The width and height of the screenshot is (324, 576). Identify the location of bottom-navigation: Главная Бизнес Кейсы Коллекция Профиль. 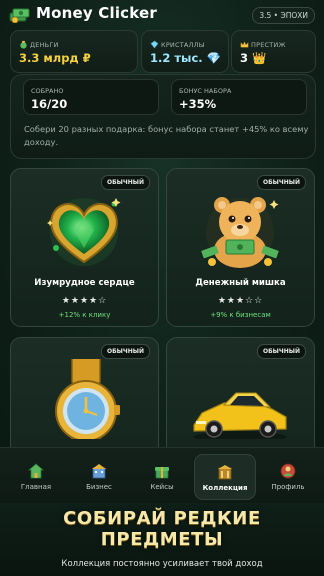
(162, 475).